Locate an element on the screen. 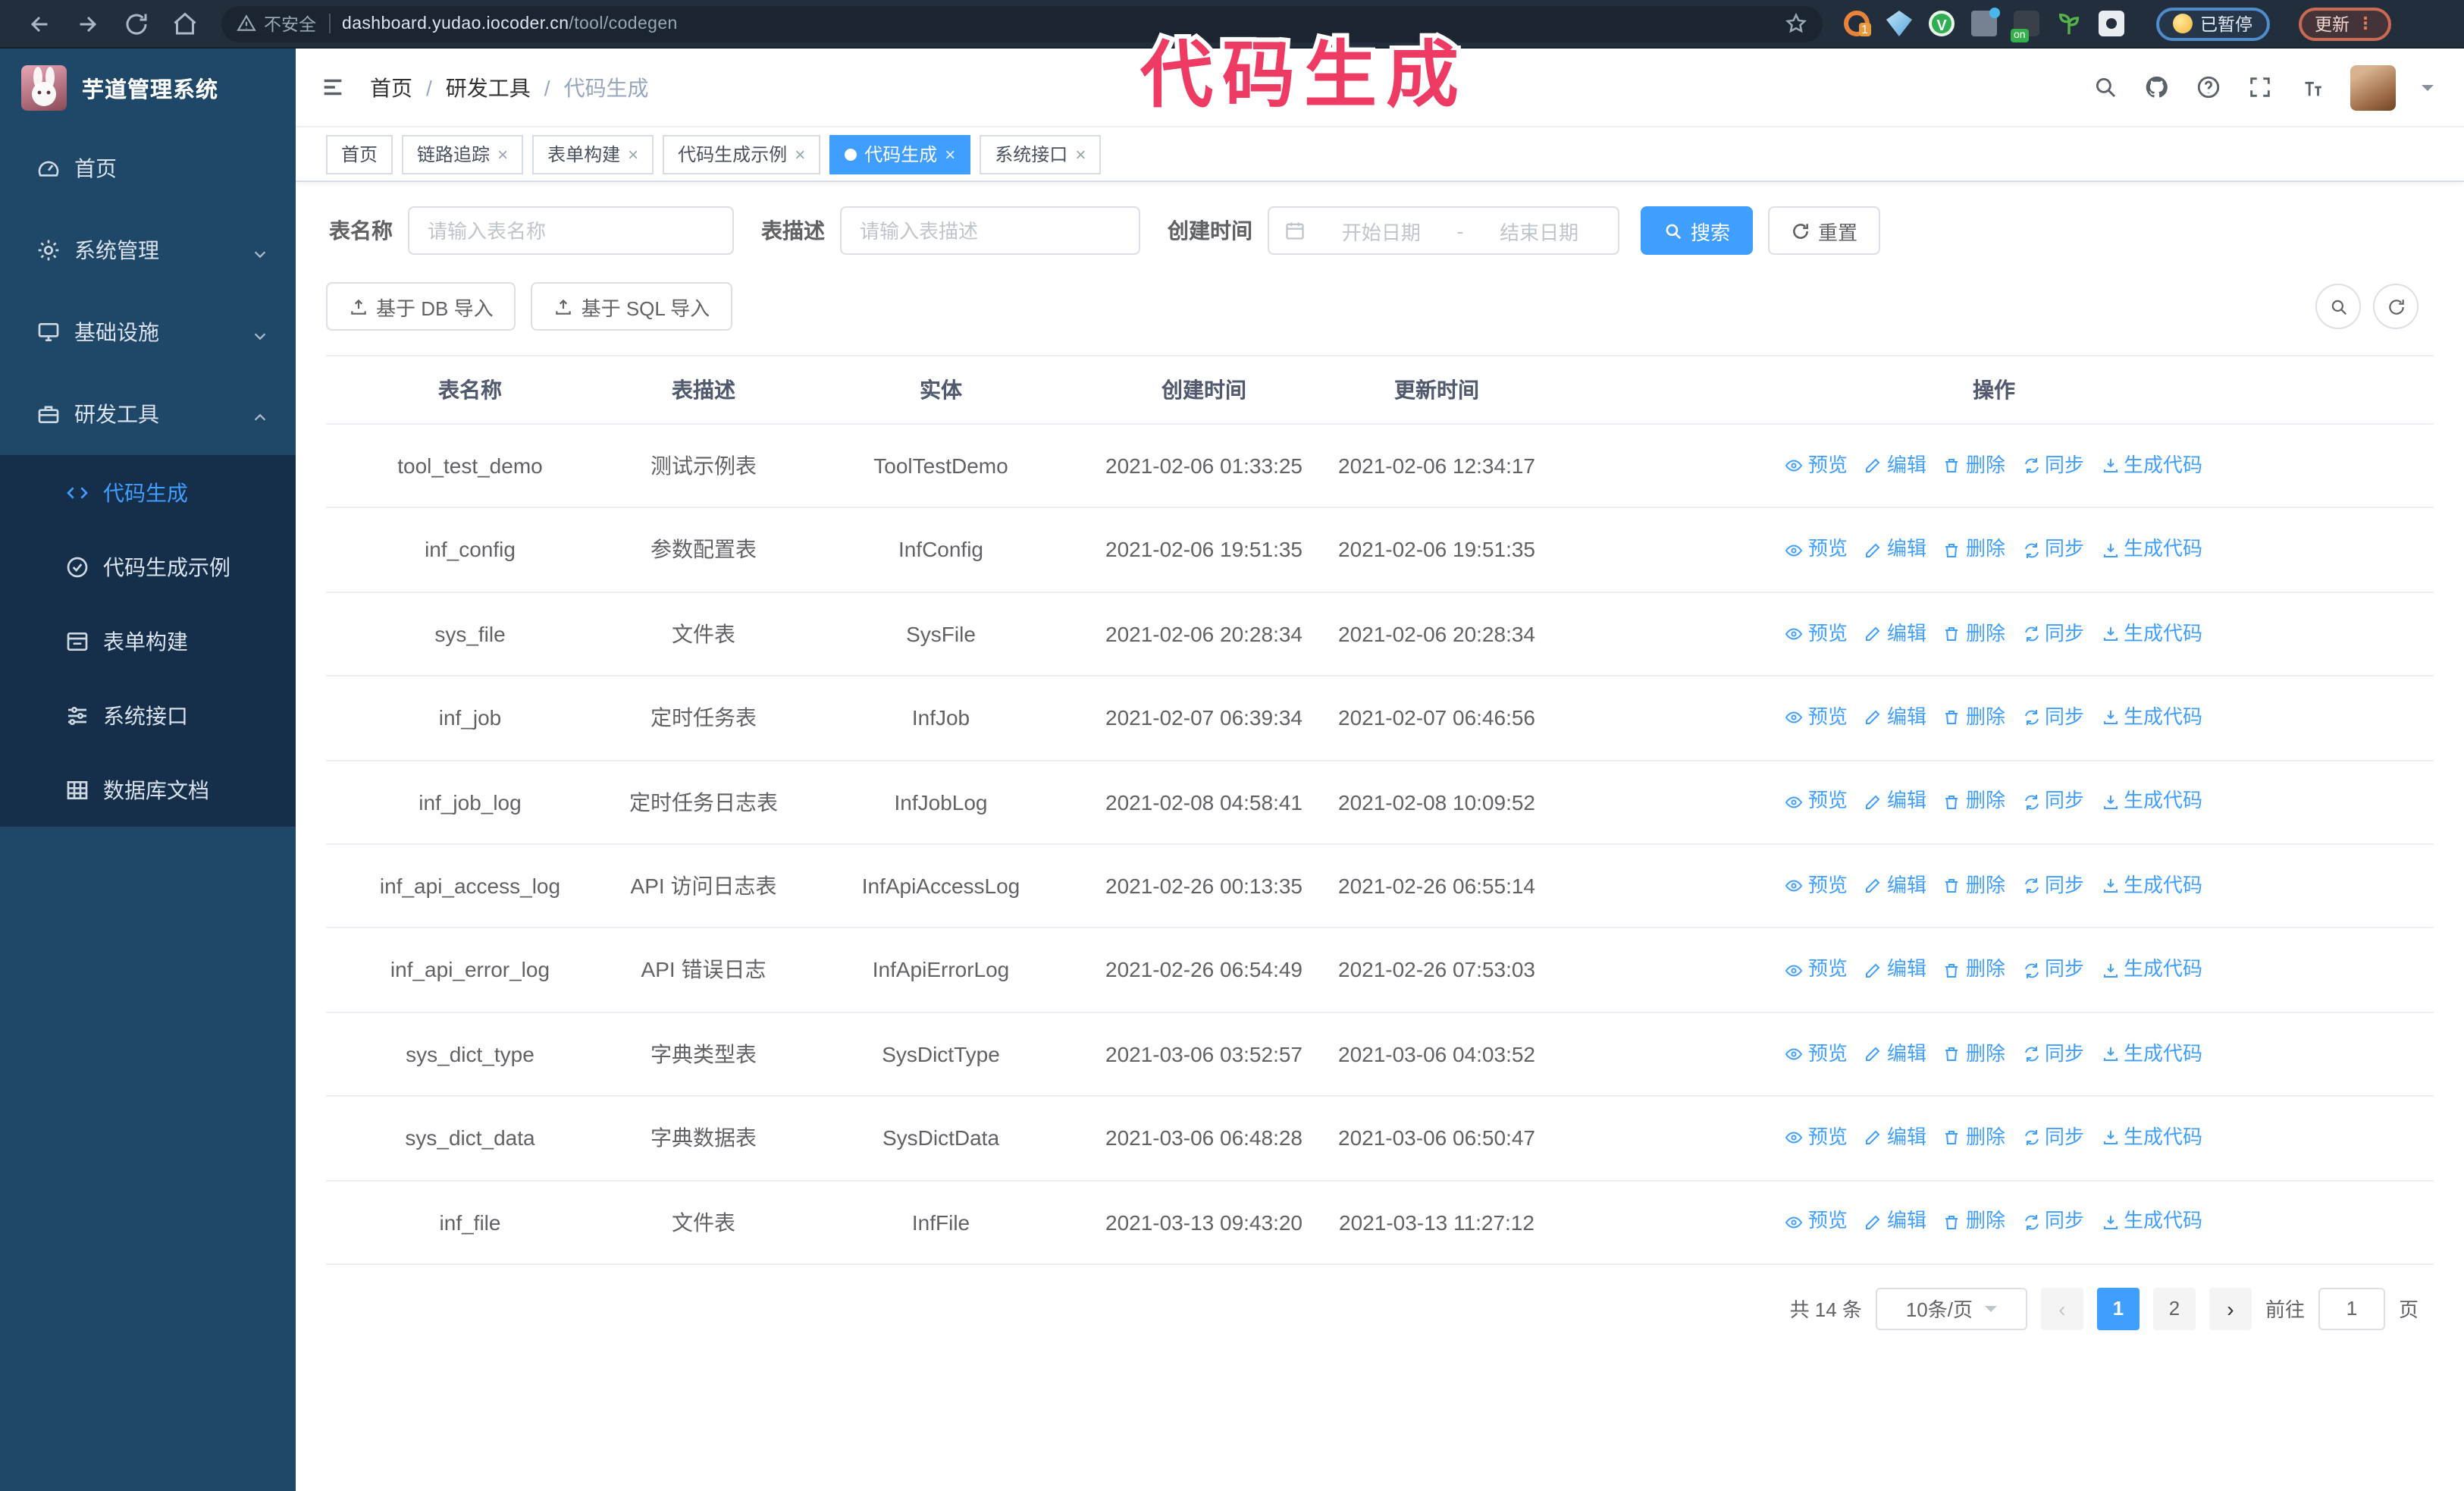  paused-chip: 已暂停 is located at coordinates (2213, 23).